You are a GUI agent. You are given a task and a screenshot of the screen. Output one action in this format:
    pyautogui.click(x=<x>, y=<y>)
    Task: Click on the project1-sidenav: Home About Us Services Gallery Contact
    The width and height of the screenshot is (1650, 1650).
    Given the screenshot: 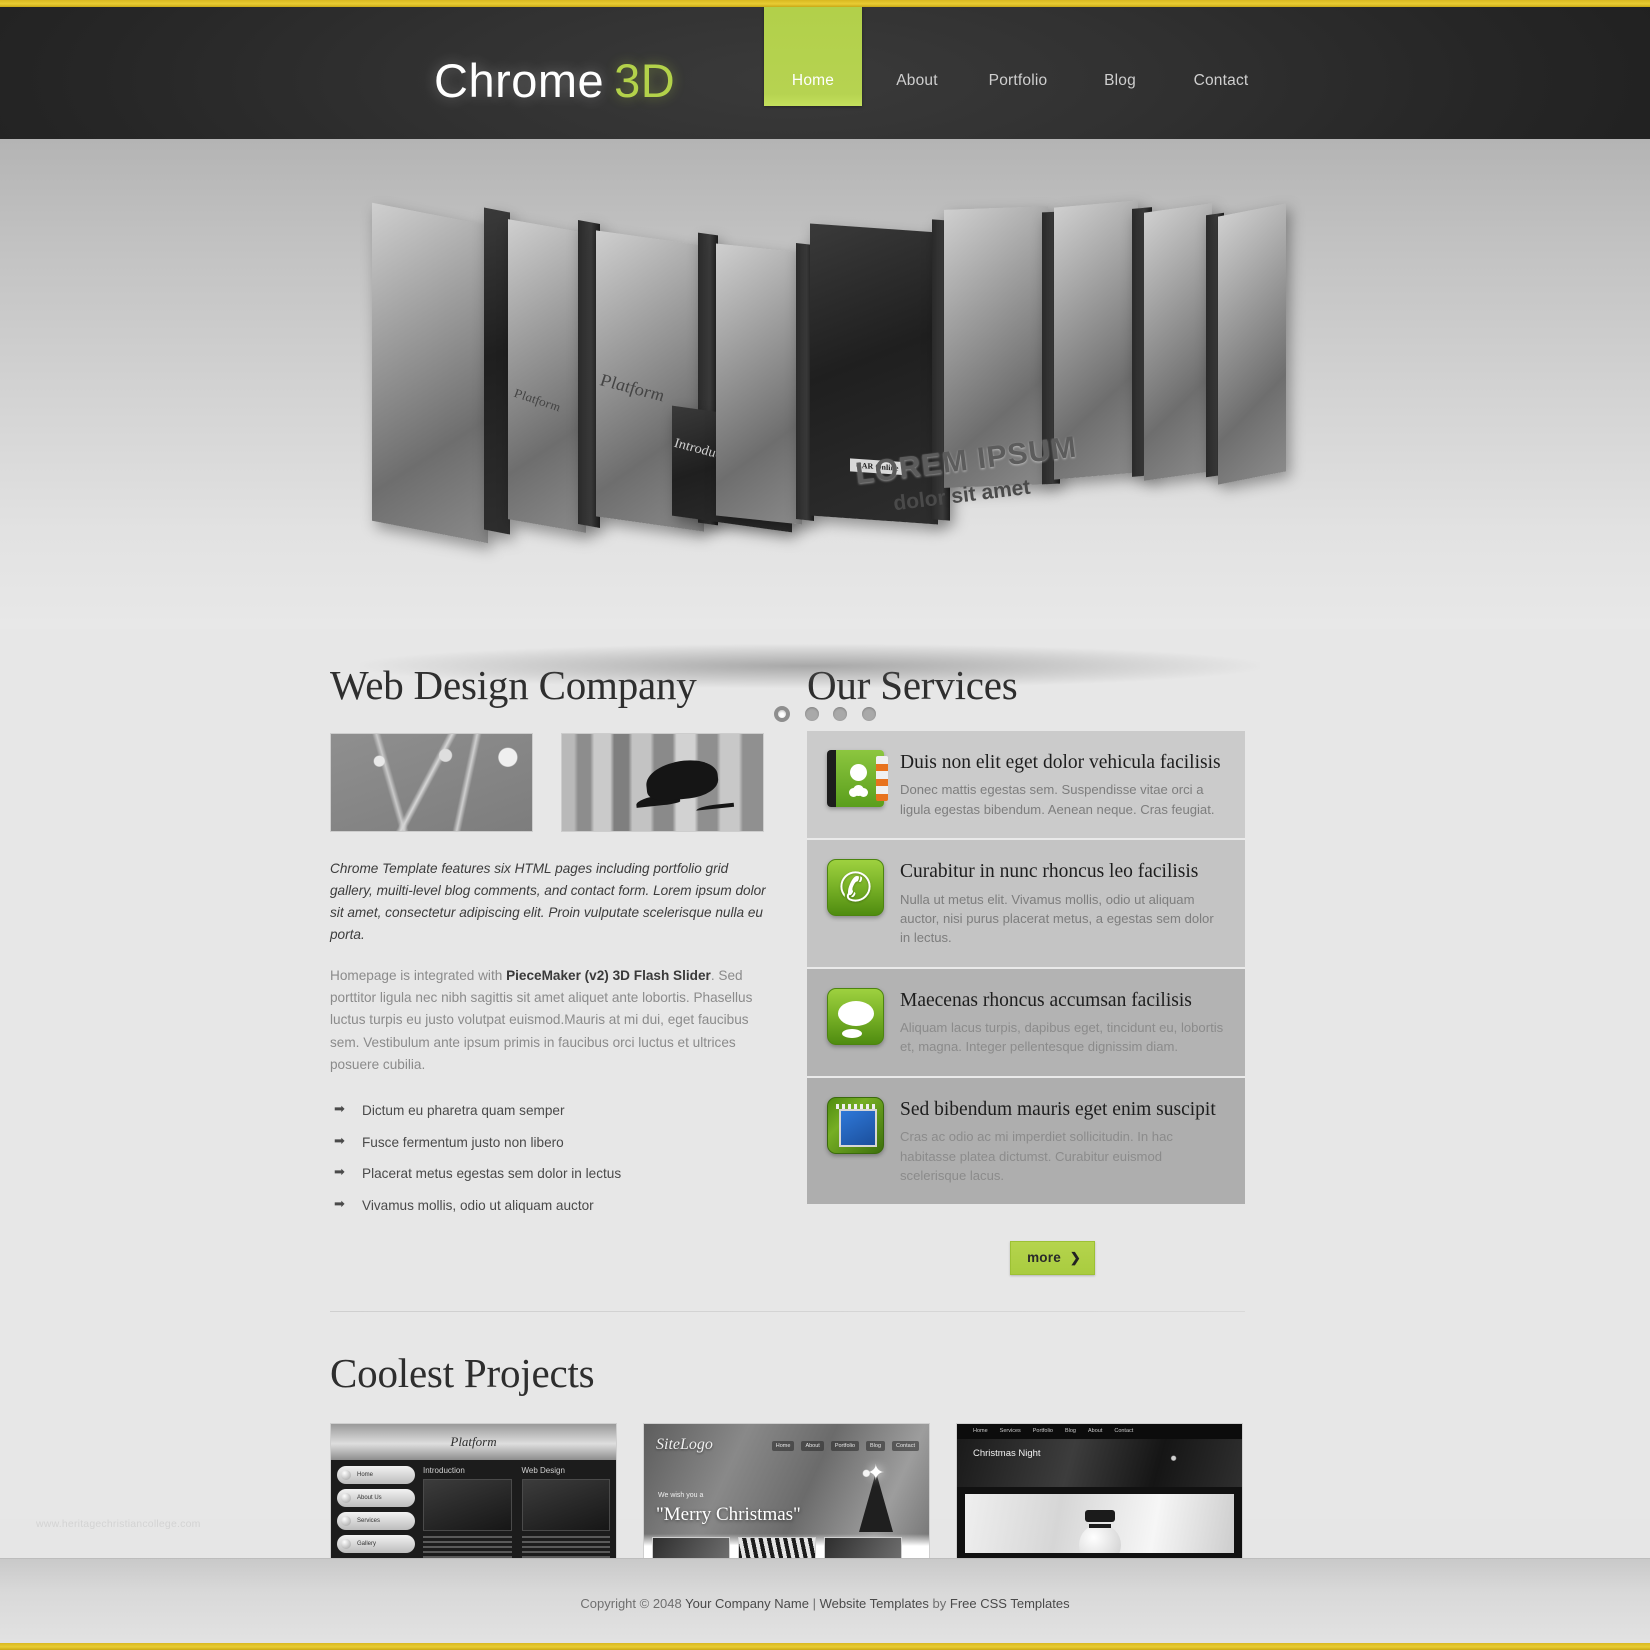 What is the action you would take?
    pyautogui.click(x=376, y=1517)
    